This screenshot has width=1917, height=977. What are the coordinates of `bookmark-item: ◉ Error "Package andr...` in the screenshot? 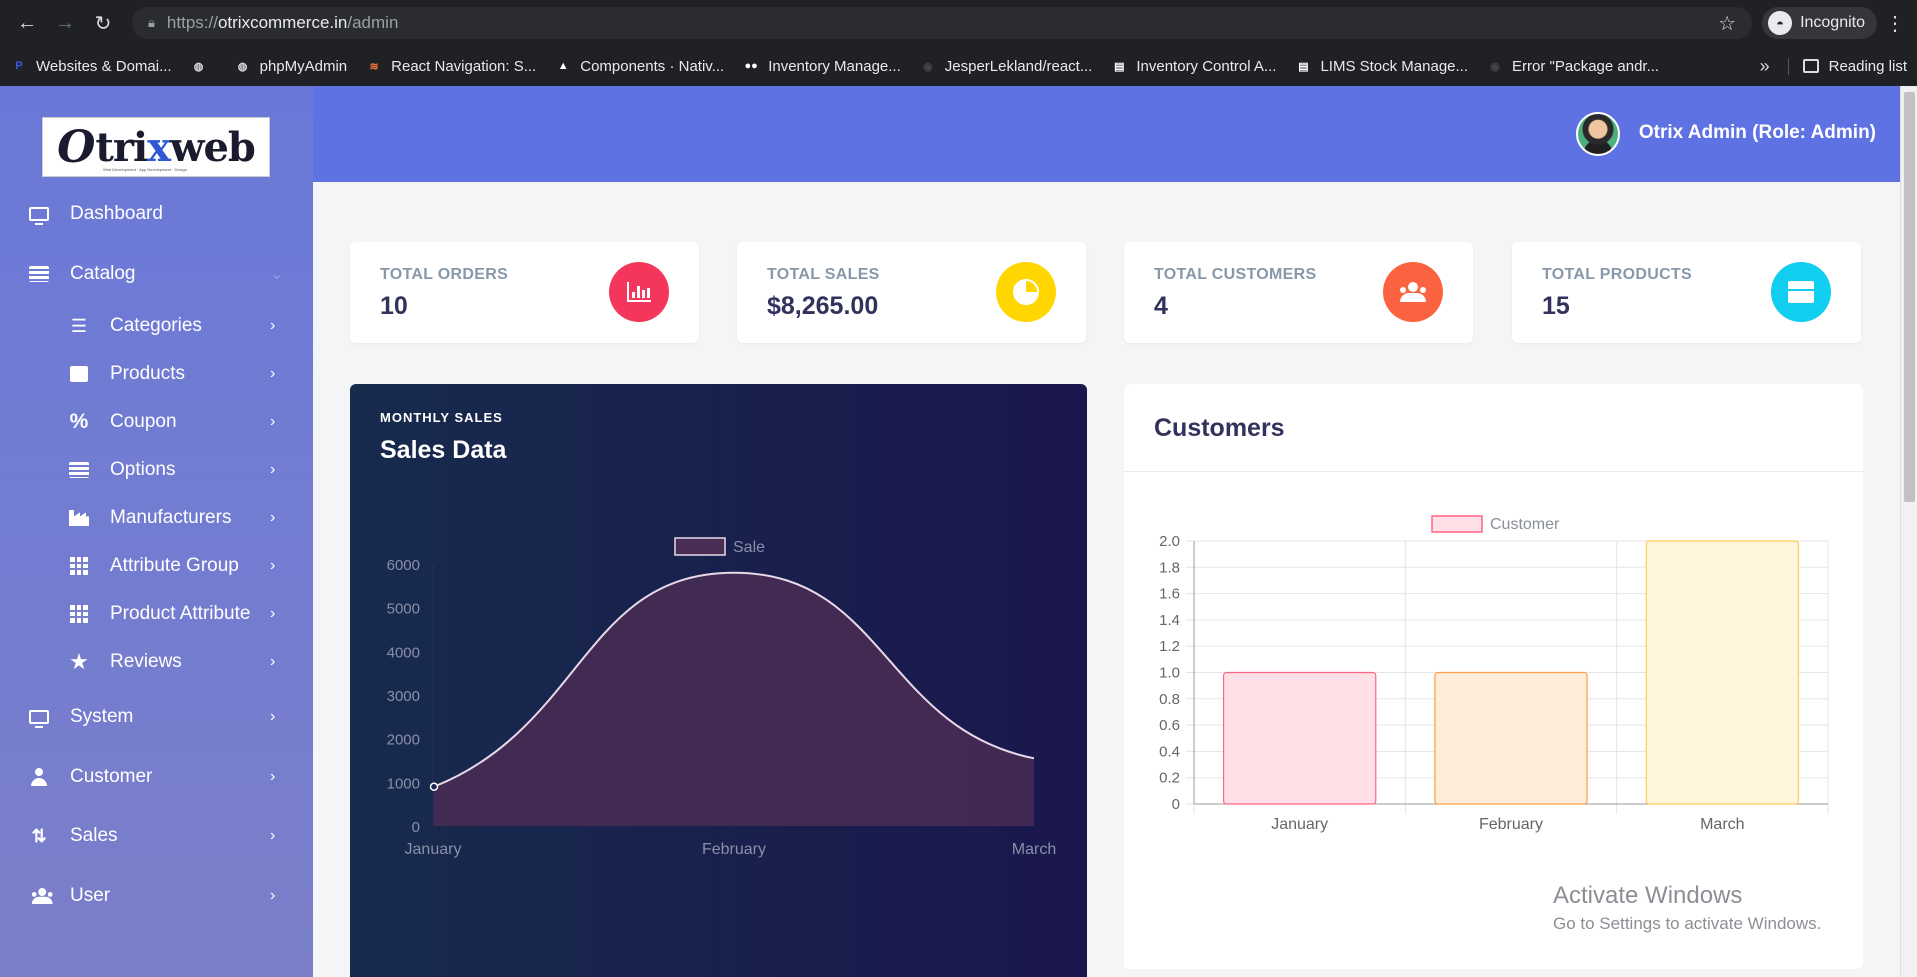 It's located at (1572, 66).